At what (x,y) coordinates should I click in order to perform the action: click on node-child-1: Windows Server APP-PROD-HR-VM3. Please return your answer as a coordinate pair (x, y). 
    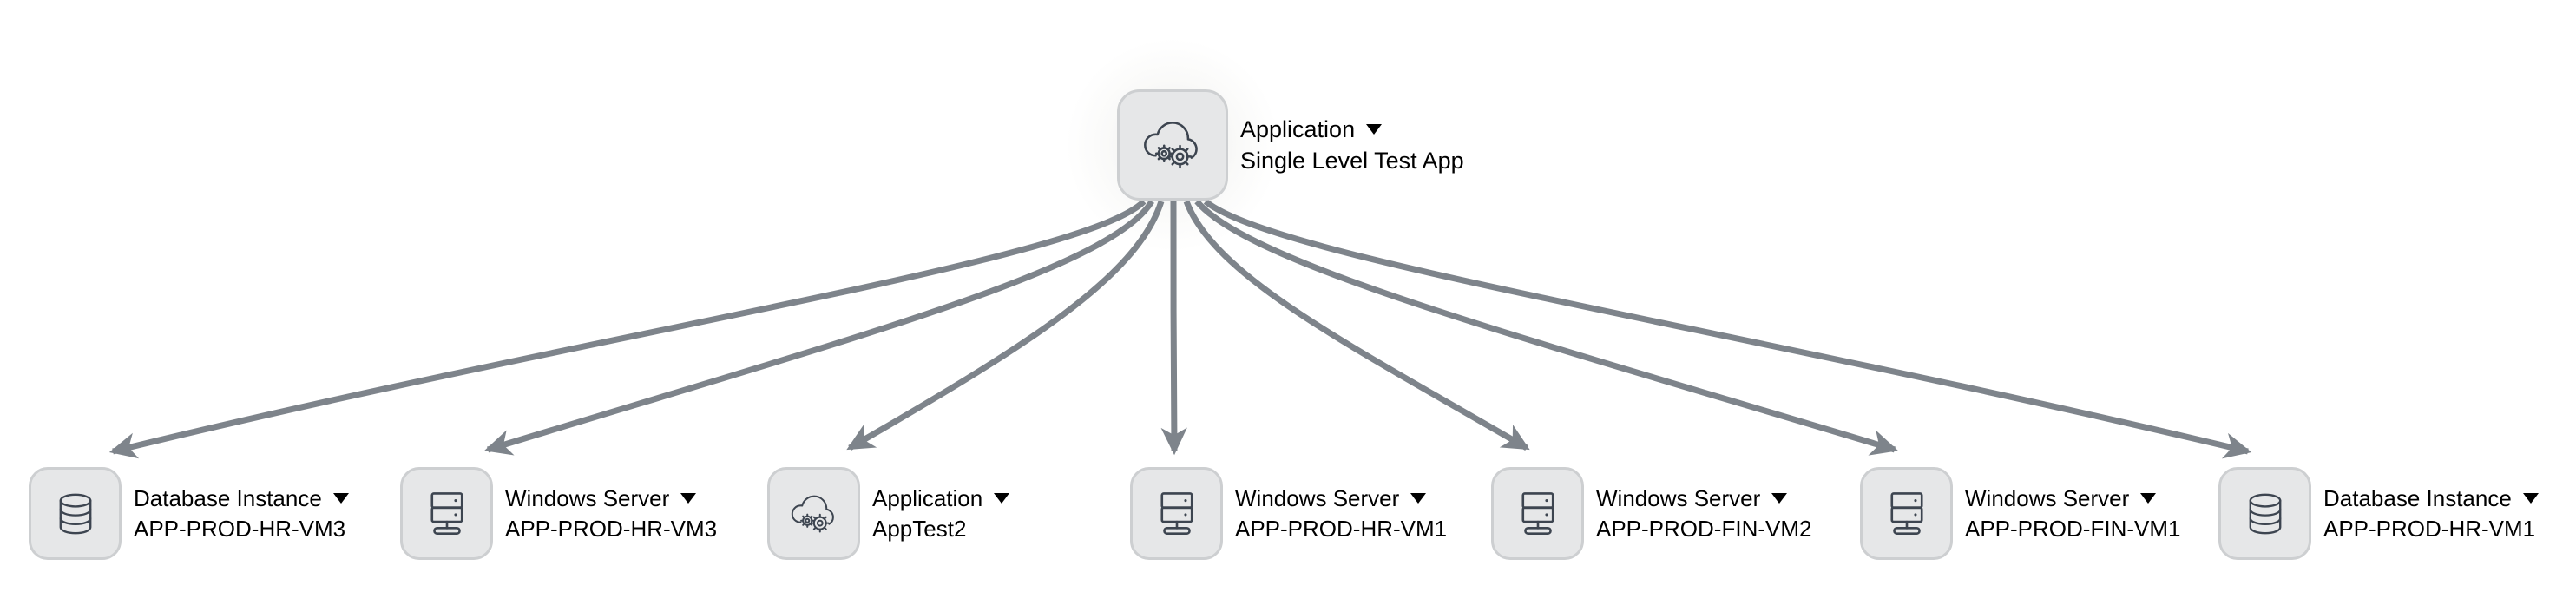
    Looking at the image, I should click on (558, 513).